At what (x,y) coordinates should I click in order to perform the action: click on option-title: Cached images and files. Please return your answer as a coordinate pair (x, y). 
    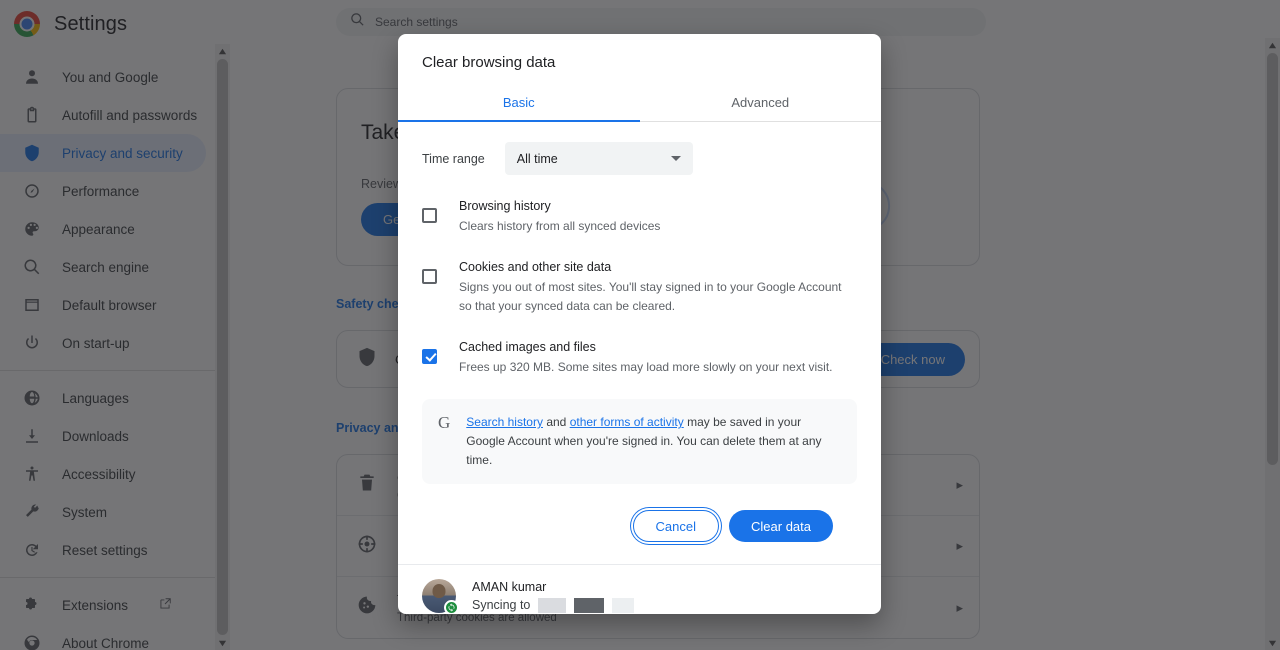
    Looking at the image, I should click on (527, 347).